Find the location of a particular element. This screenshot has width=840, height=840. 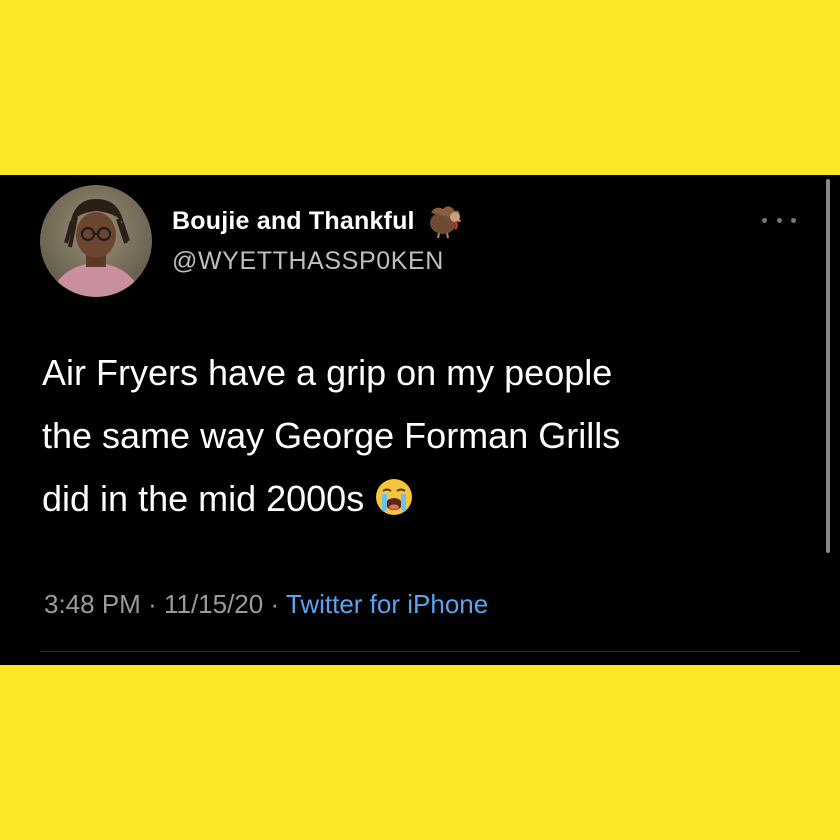

scrollbar is located at coordinates (828, 366).